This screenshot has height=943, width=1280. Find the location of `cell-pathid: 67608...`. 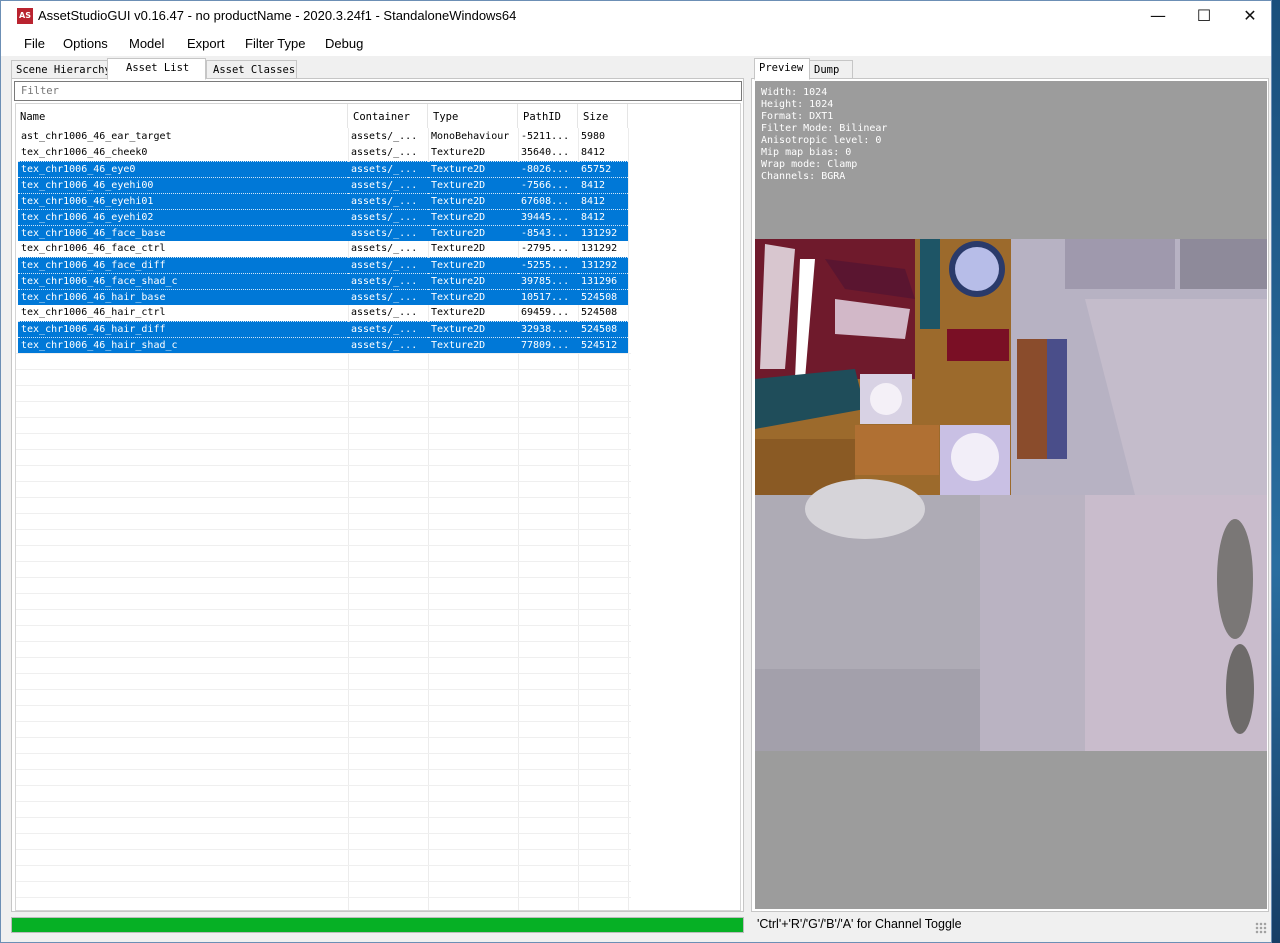

cell-pathid: 67608... is located at coordinates (548, 201).